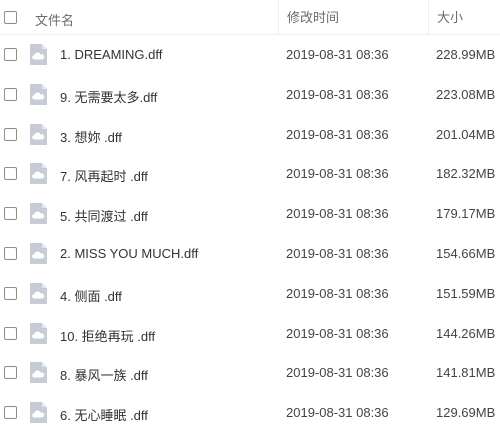 The width and height of the screenshot is (500, 430). What do you see at coordinates (250, 373) in the screenshot?
I see `file-row: 8. 暴风一族 .dff 2019-08-31 08:36 141.81MB` at bounding box center [250, 373].